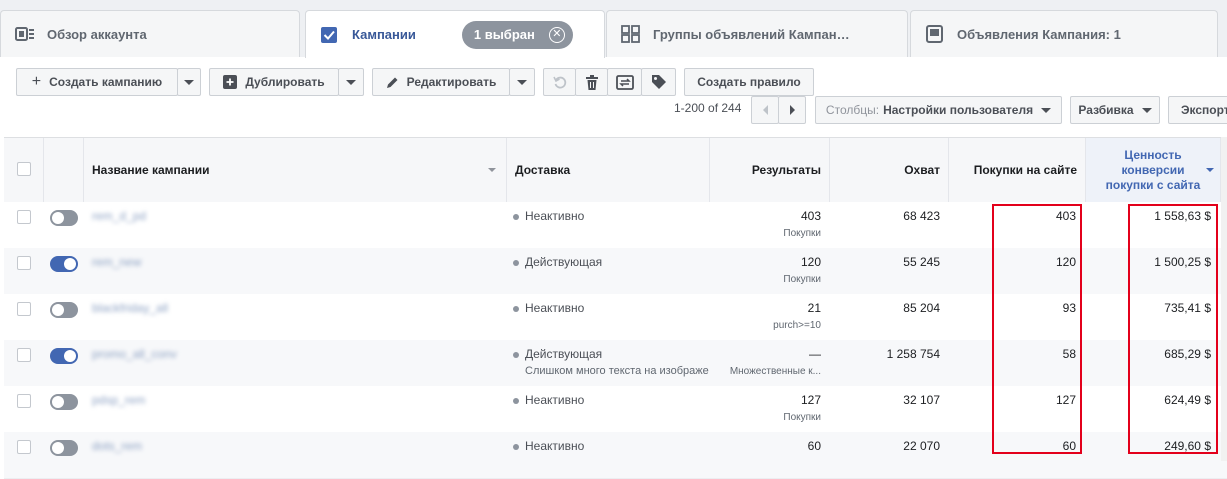  I want to click on ab-test-icon, so click(624, 82).